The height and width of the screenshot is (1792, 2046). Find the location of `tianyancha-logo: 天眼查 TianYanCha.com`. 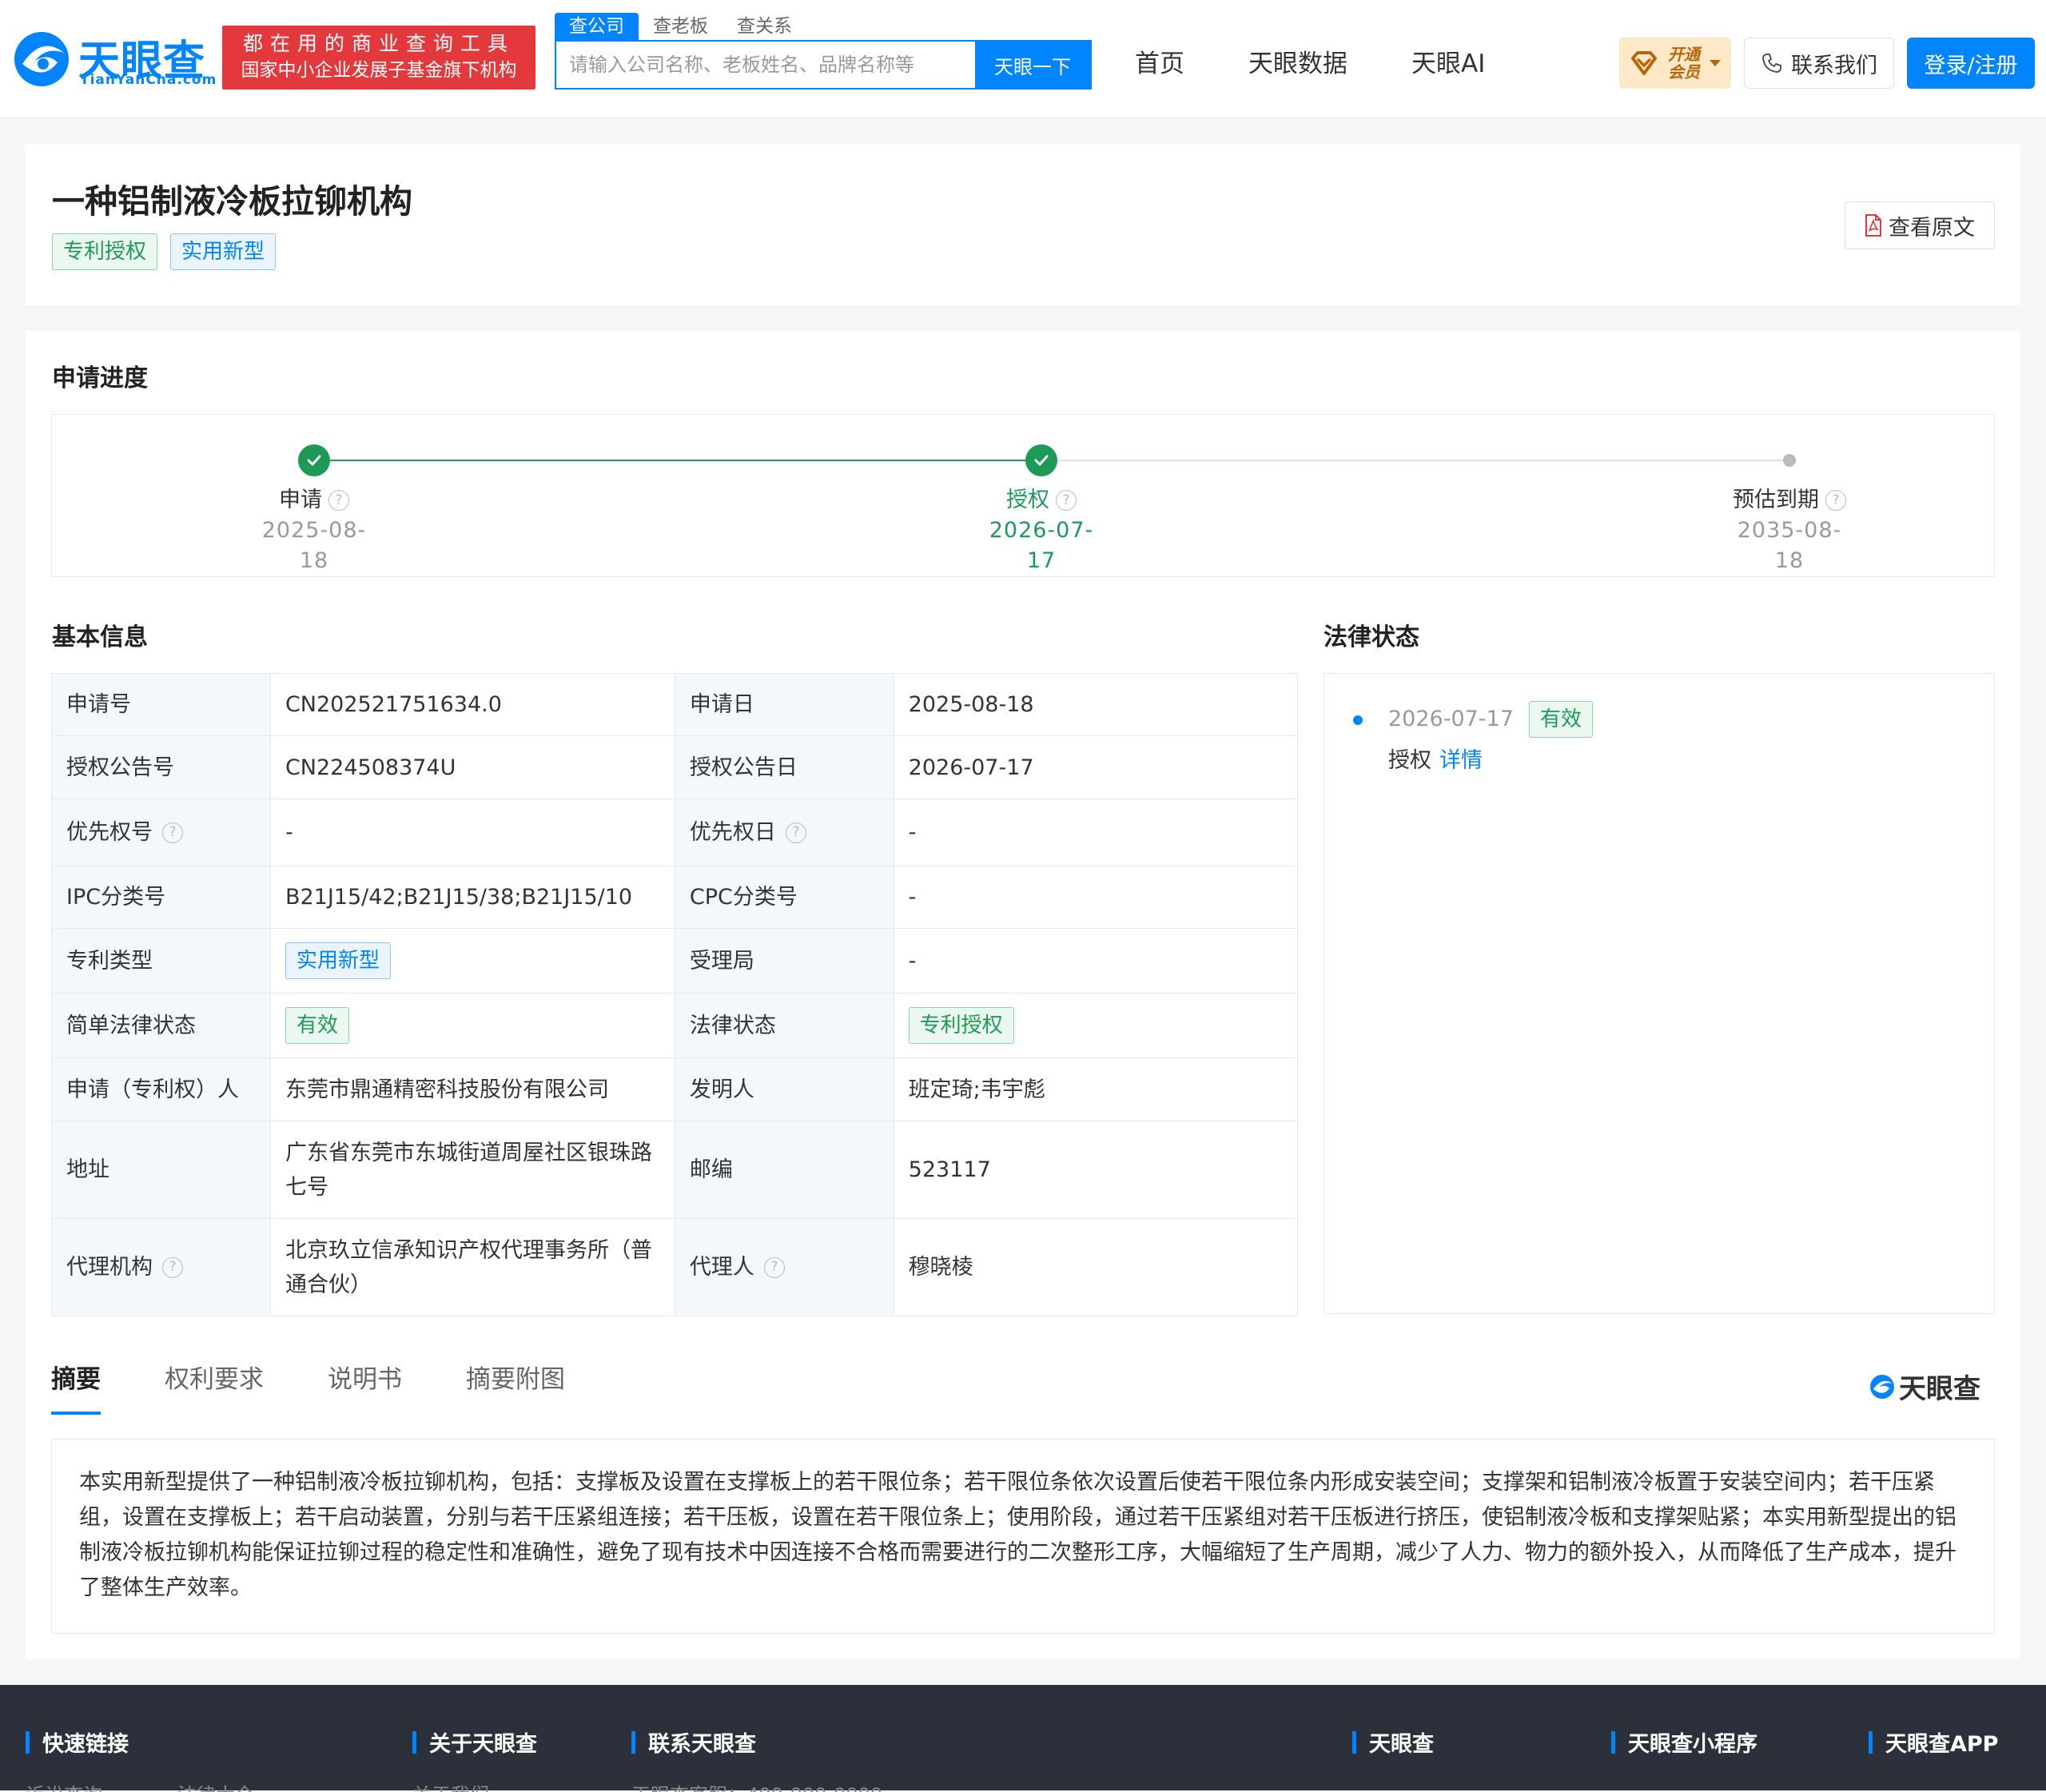

tianyancha-logo: 天眼查 TianYanCha.com is located at coordinates (113, 59).